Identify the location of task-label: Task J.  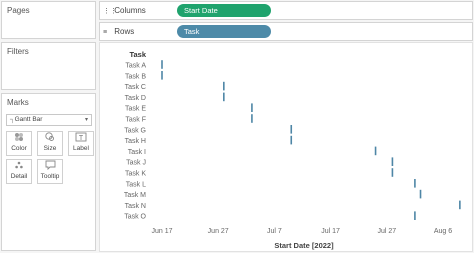
(136, 163).